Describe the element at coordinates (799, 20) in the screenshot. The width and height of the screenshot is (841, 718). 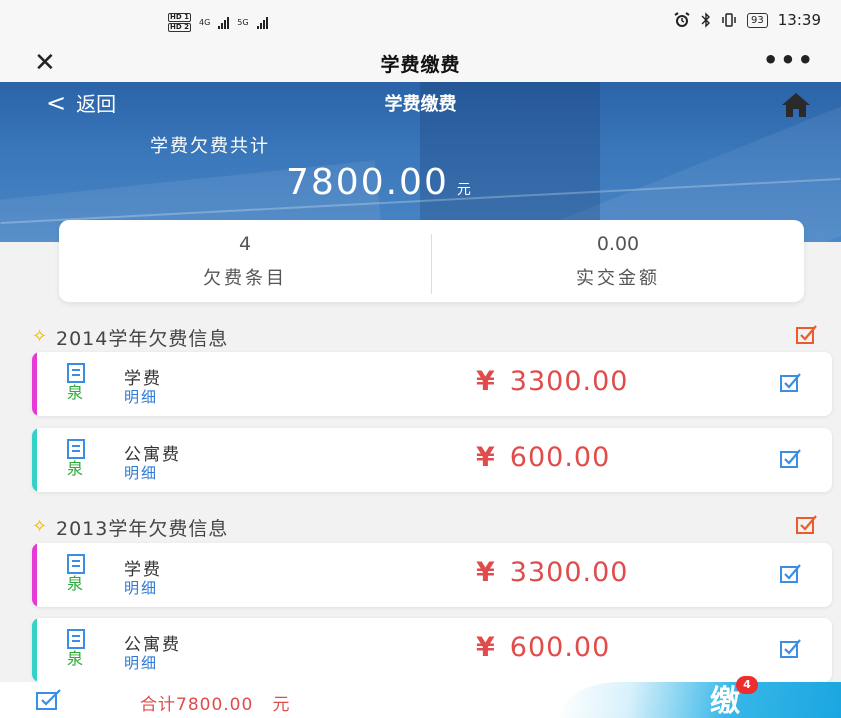
I see `status-time: 13:39` at that location.